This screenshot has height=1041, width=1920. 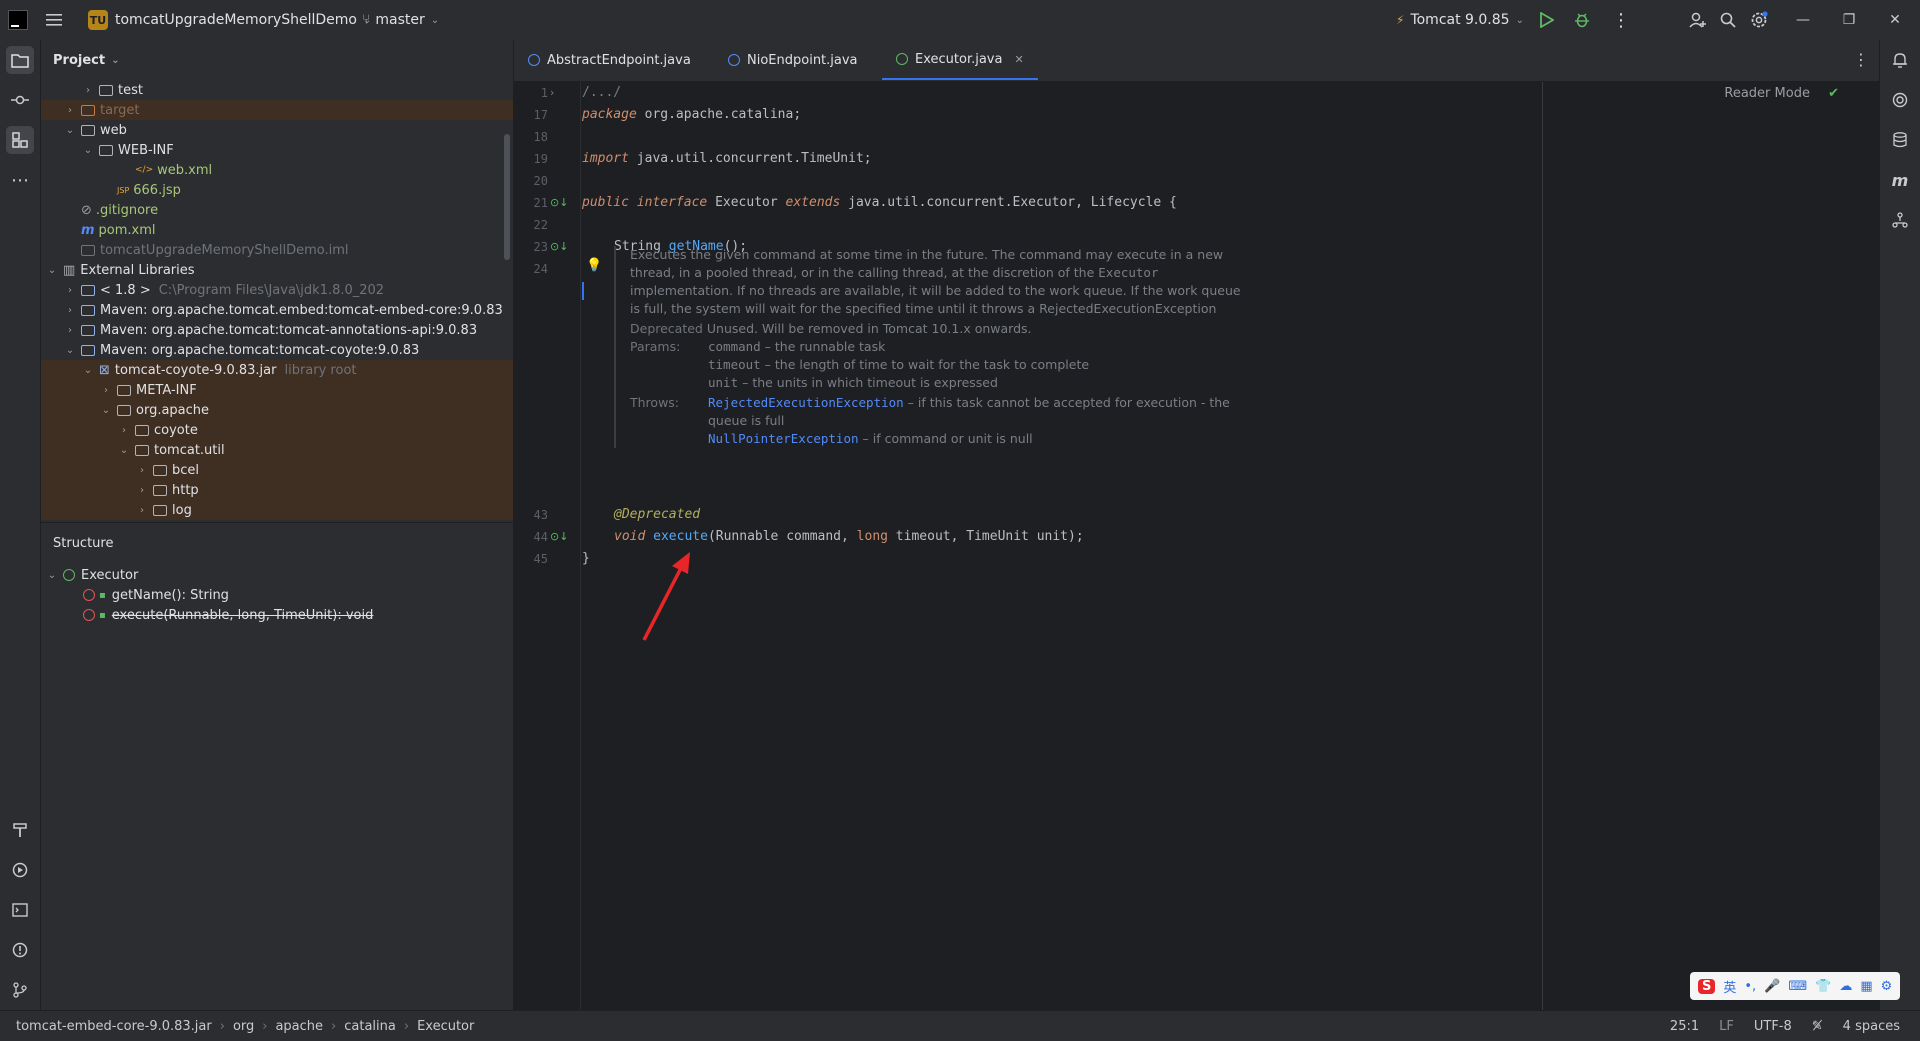 What do you see at coordinates (1803, 20) in the screenshot?
I see `minimize-icon: —` at bounding box center [1803, 20].